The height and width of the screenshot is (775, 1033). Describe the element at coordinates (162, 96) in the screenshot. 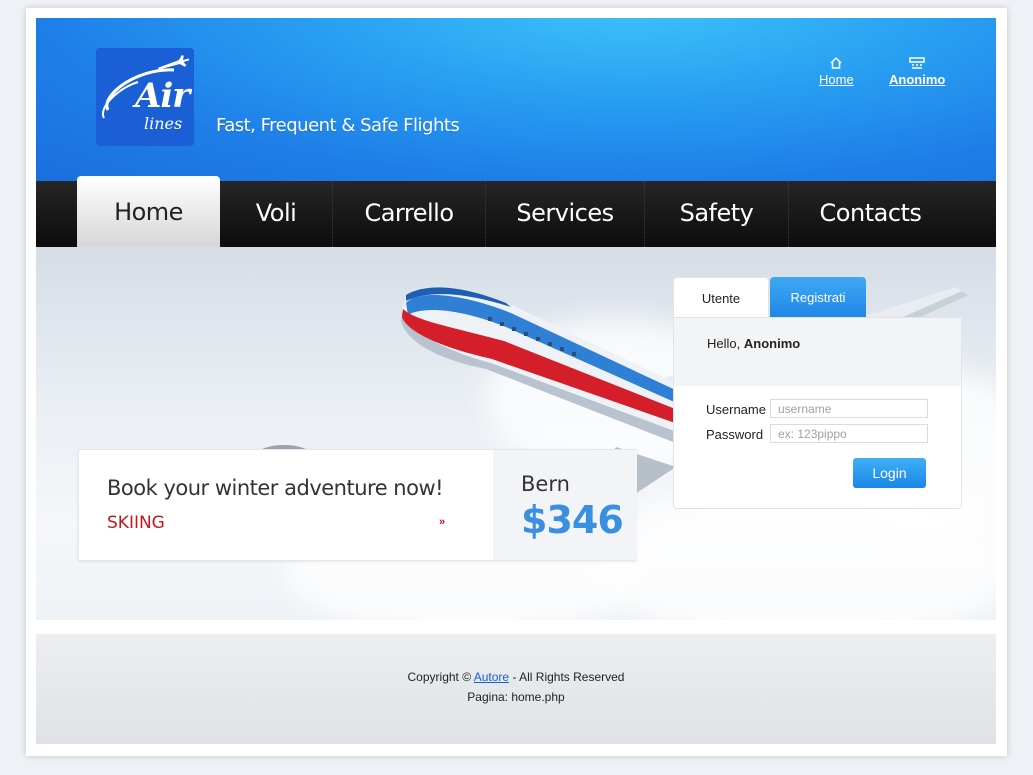

I see `logo-text-air: Air` at that location.